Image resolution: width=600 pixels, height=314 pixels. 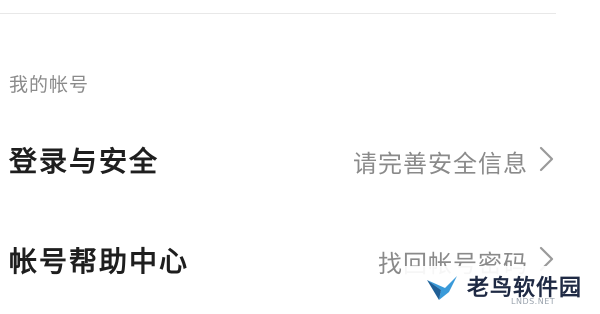 What do you see at coordinates (496, 288) in the screenshot?
I see `watermark: 老鸟软件园 LNDS.NET` at bounding box center [496, 288].